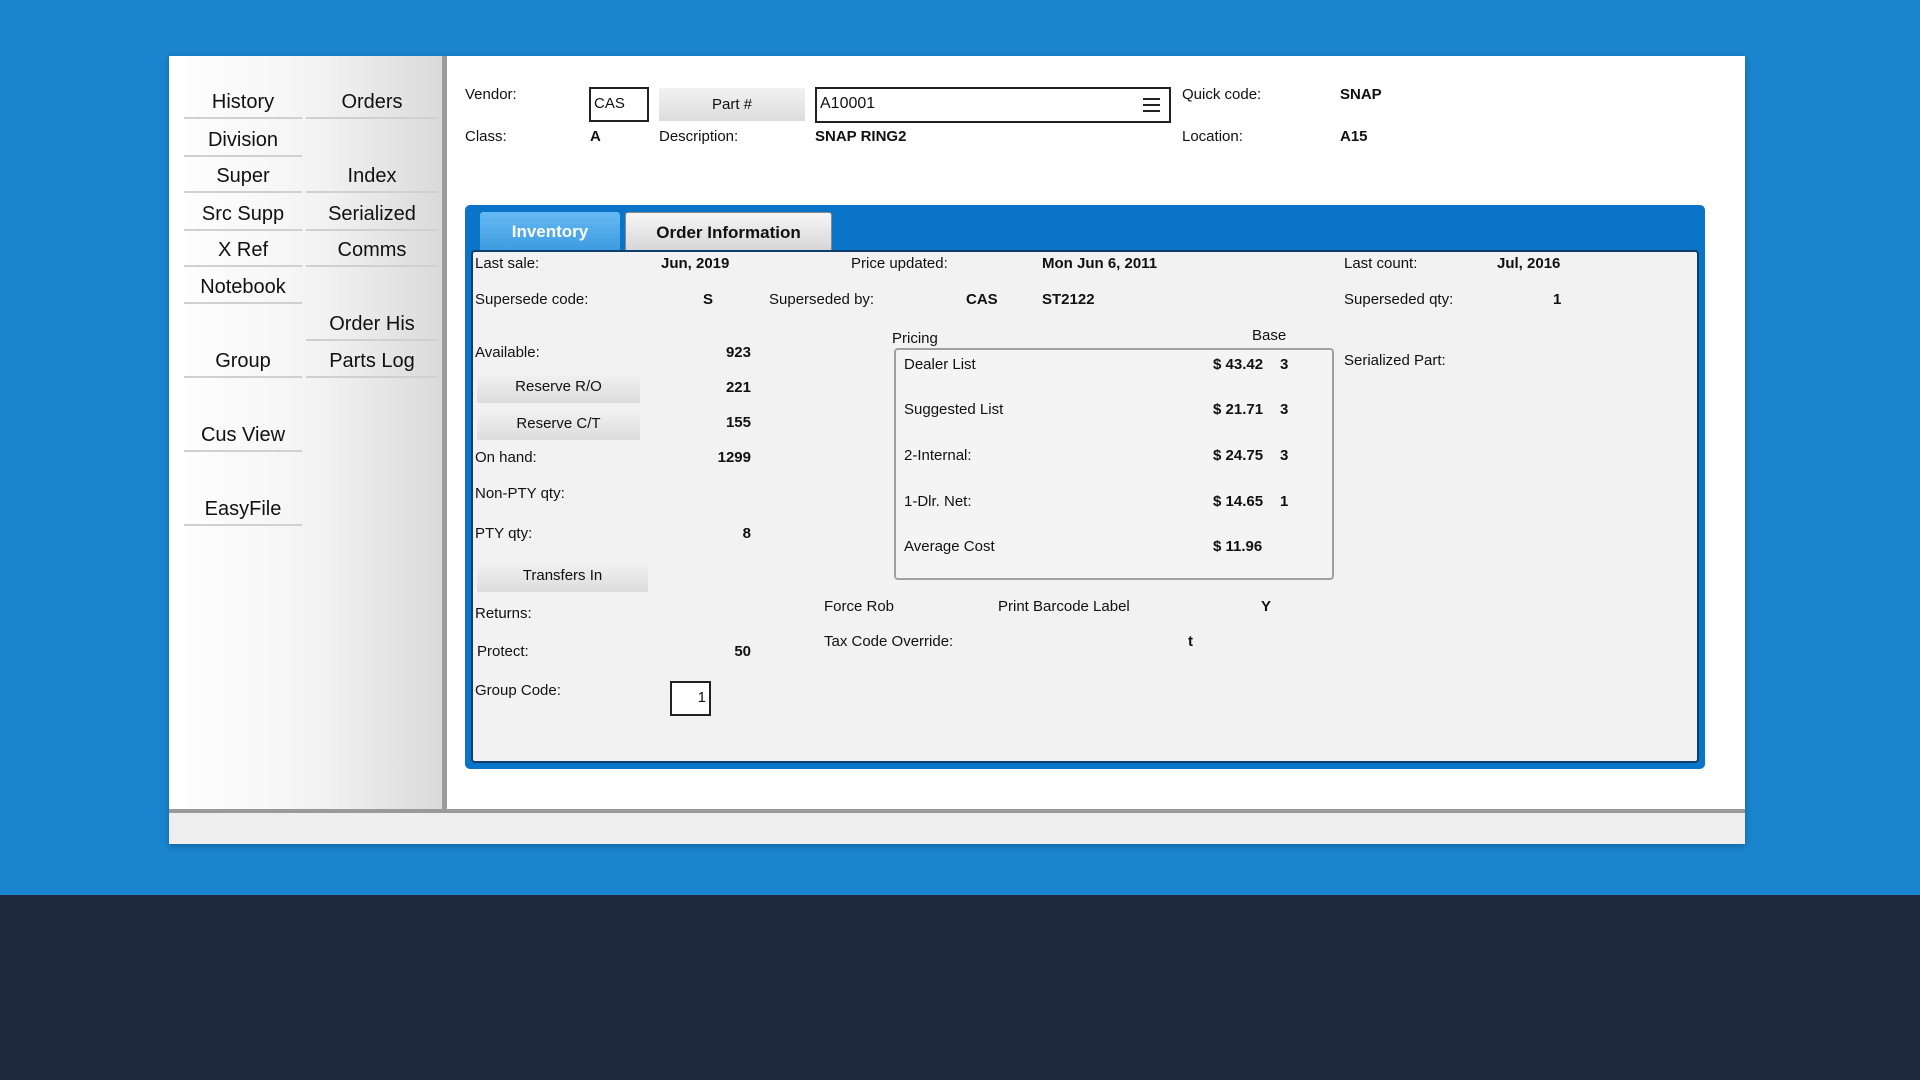  Describe the element at coordinates (699, 136) in the screenshot. I see `description-label: Description:` at that location.